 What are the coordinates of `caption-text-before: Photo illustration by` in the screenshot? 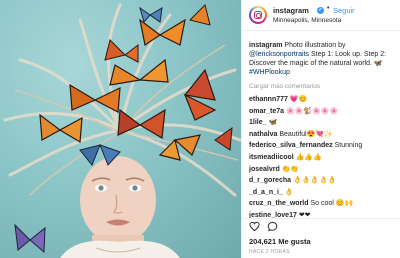 It's located at (314, 45).